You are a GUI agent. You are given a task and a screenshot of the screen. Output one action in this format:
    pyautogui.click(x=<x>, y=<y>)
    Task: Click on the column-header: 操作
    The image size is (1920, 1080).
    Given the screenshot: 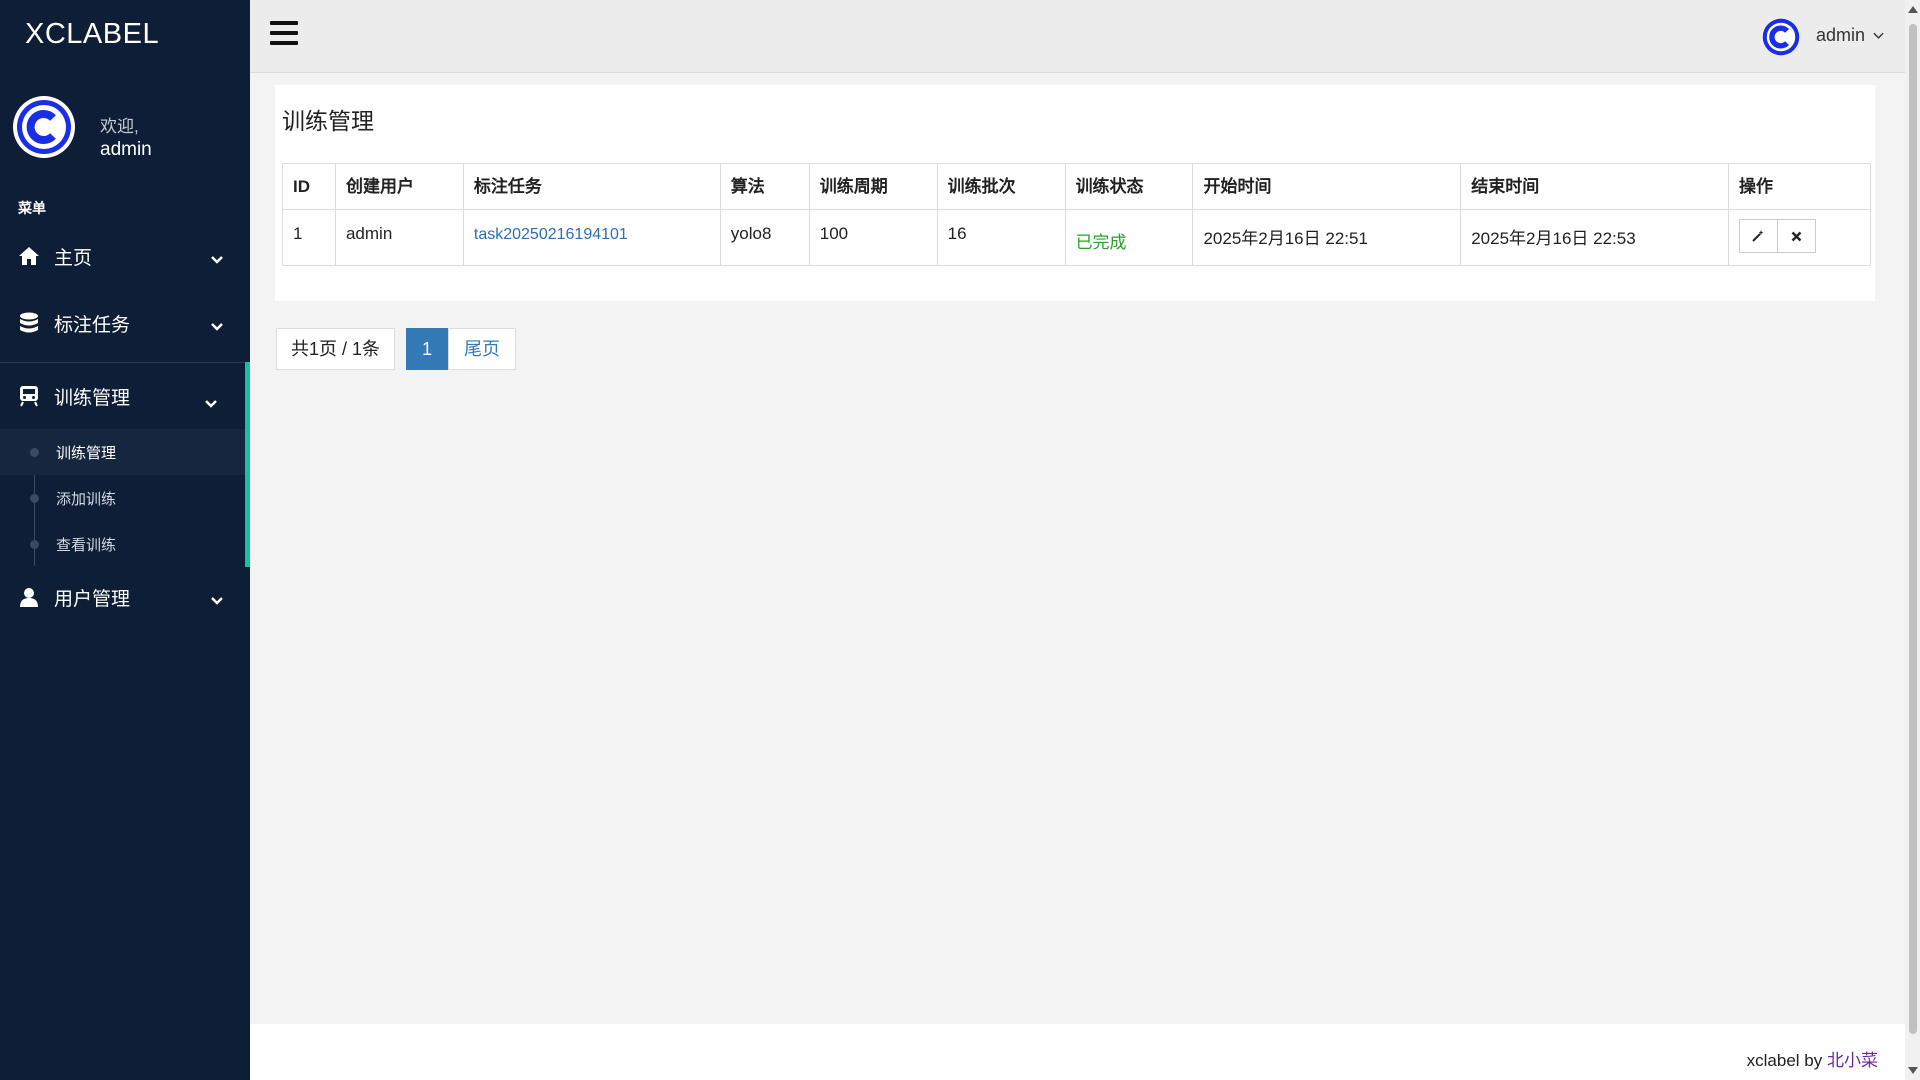 What is the action you would take?
    pyautogui.click(x=1799, y=186)
    